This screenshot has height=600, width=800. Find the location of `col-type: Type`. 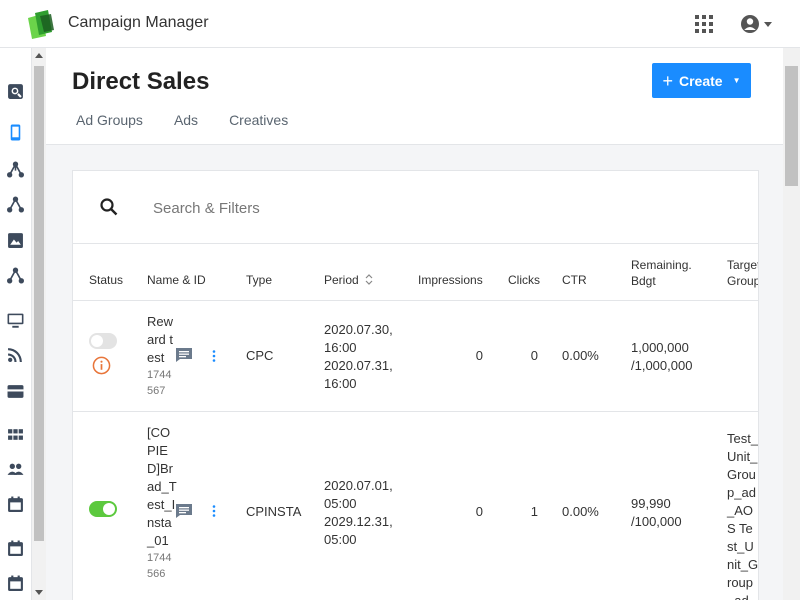

col-type: Type is located at coordinates (259, 280).